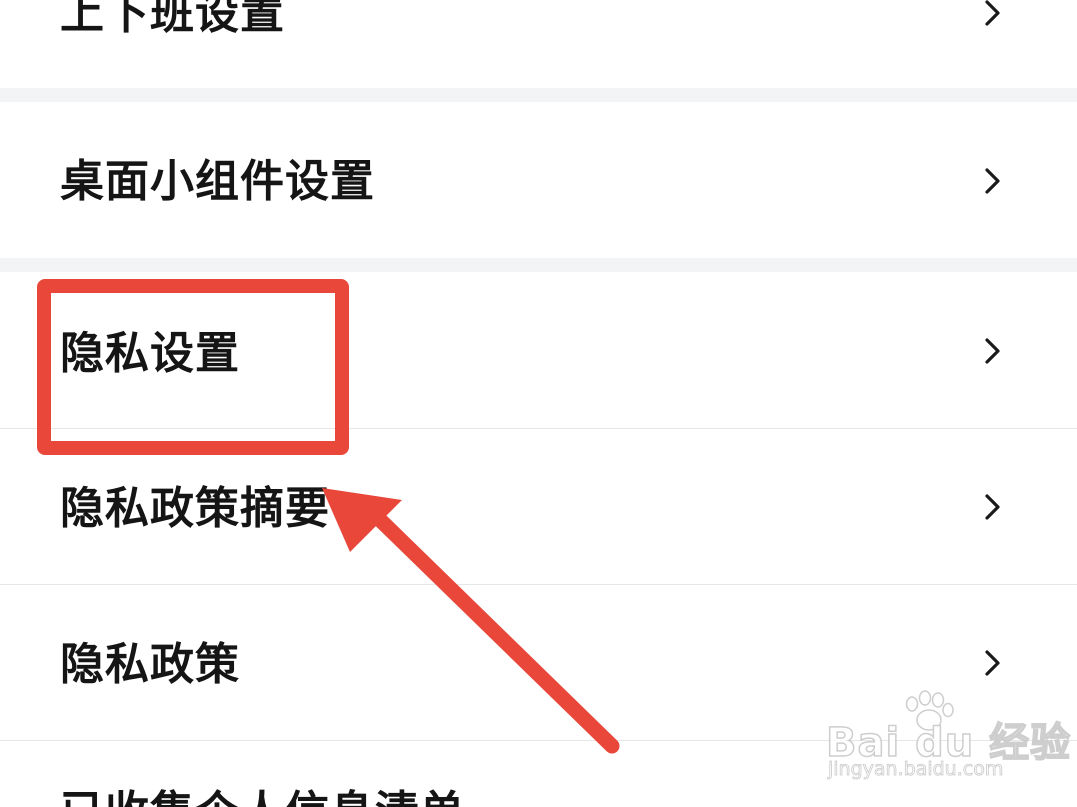 The height and width of the screenshot is (807, 1077). Describe the element at coordinates (150, 664) in the screenshot. I see `settings-item-label: 隐私政策` at that location.